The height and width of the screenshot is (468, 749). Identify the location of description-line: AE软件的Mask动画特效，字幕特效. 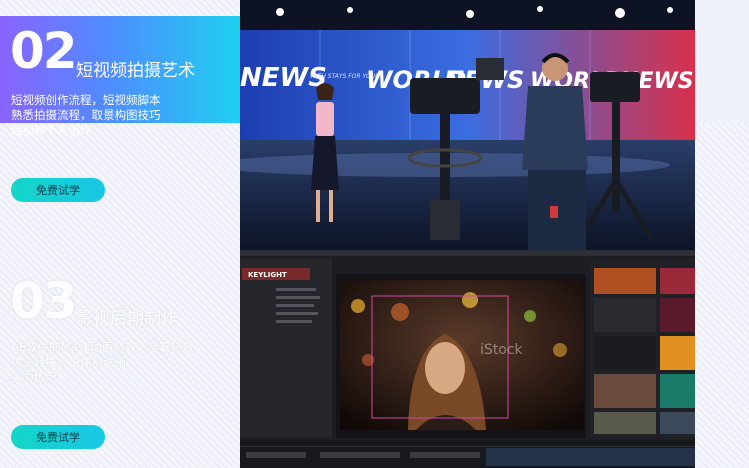
(102, 347).